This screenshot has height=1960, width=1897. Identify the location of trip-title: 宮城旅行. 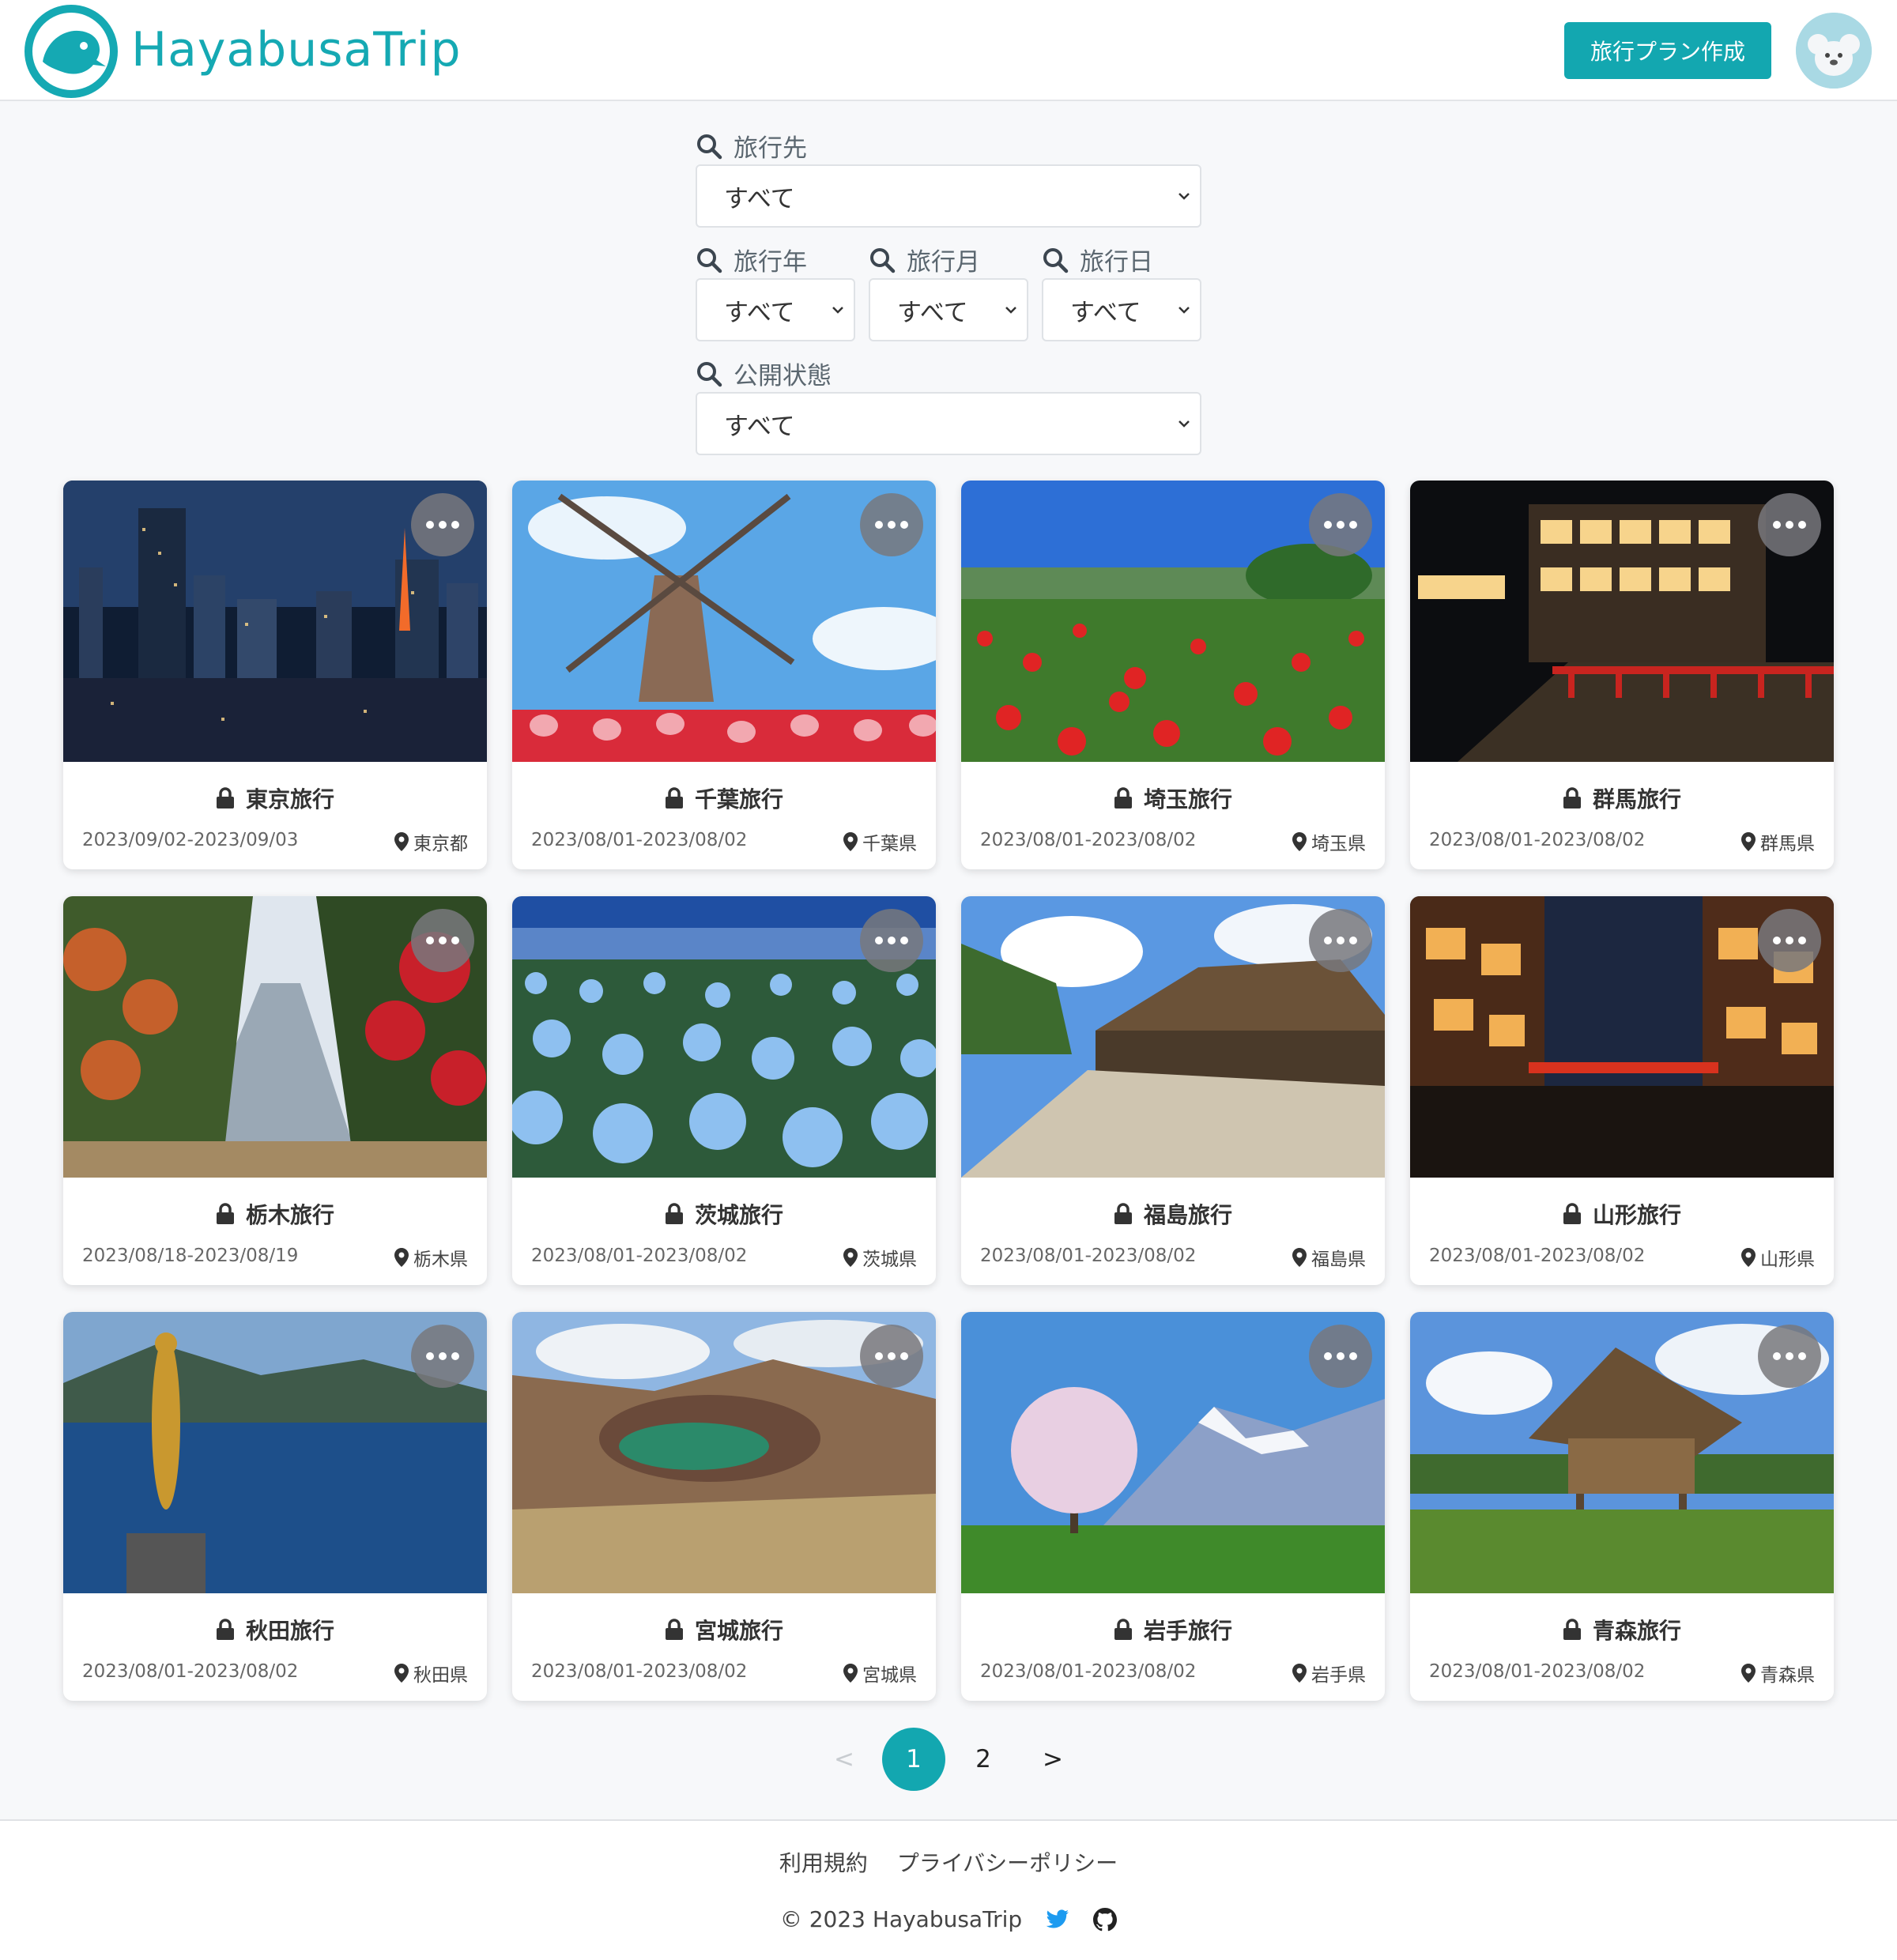
(724, 1630).